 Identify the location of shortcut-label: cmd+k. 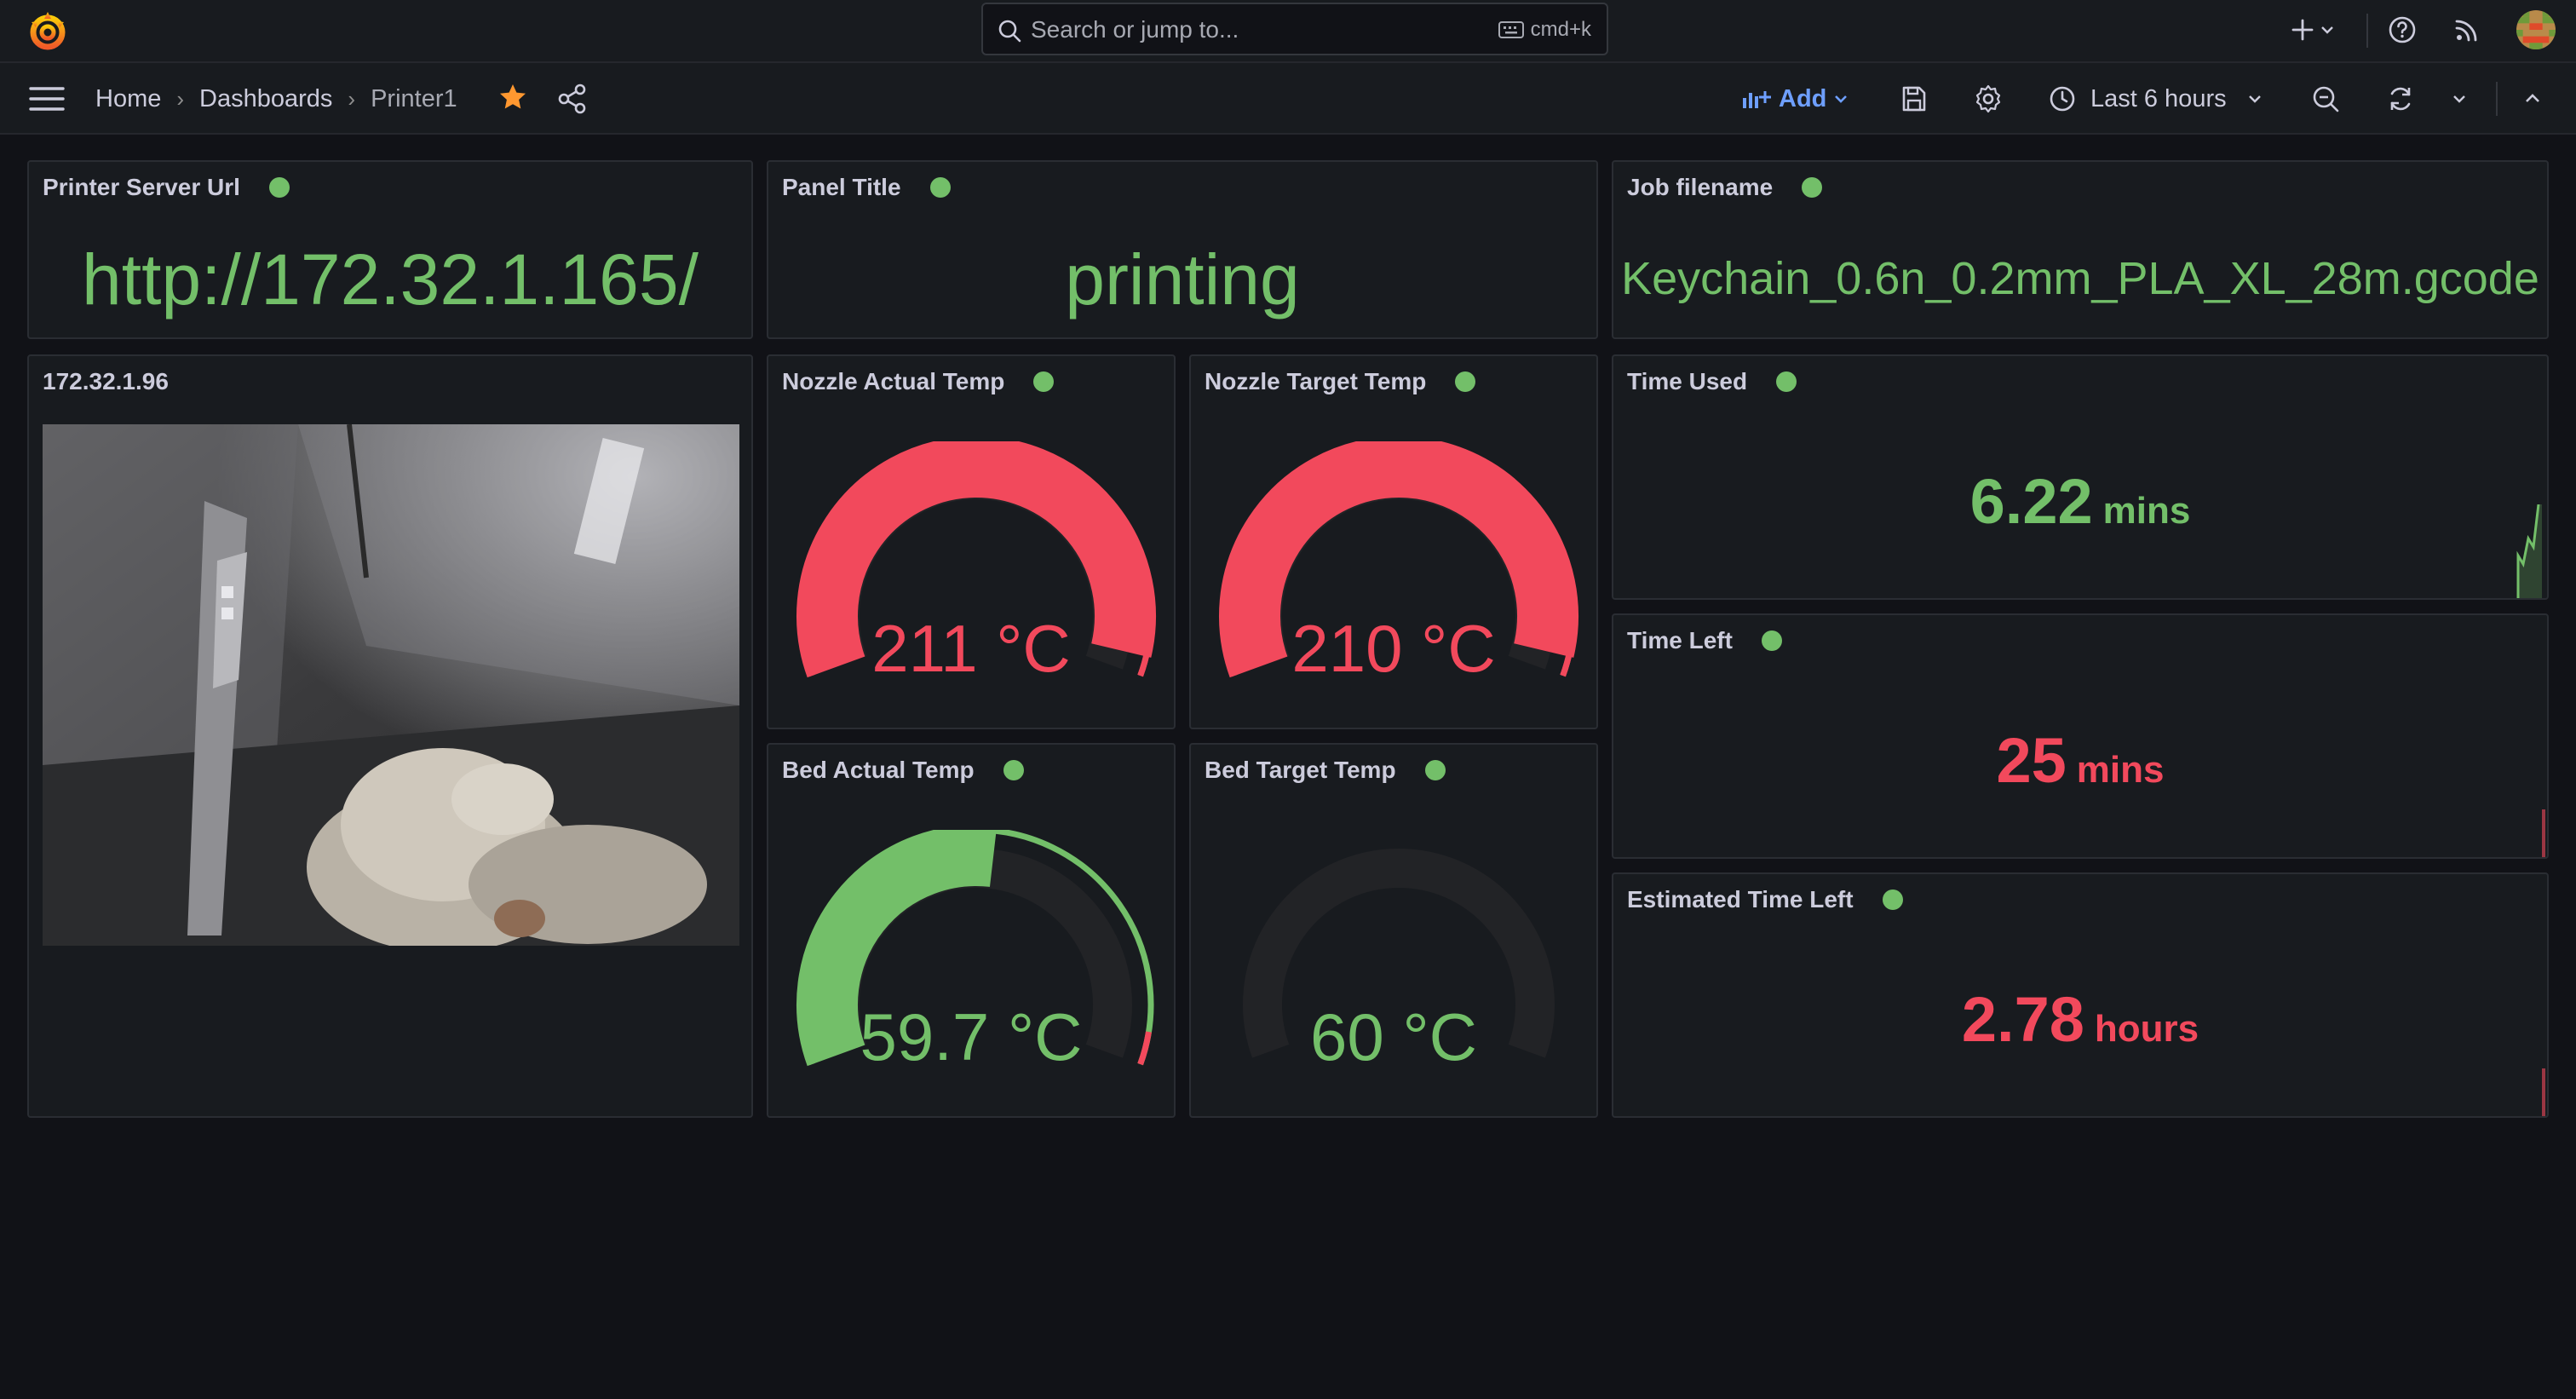
(1561, 29).